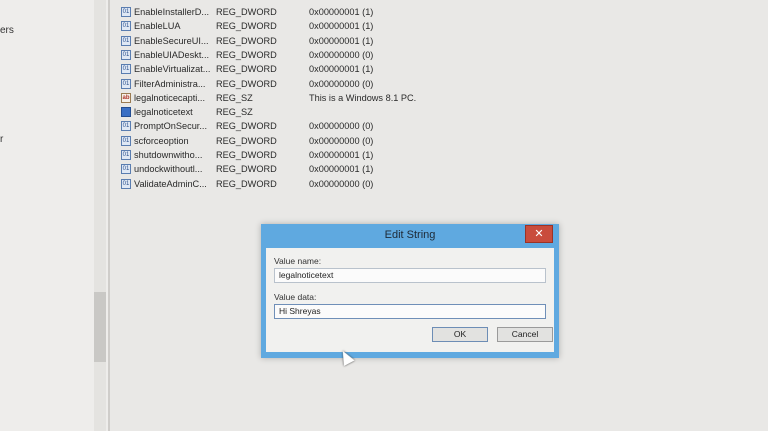 The height and width of the screenshot is (431, 768). What do you see at coordinates (7, 30) in the screenshot?
I see `tree-item-fragment: ers` at bounding box center [7, 30].